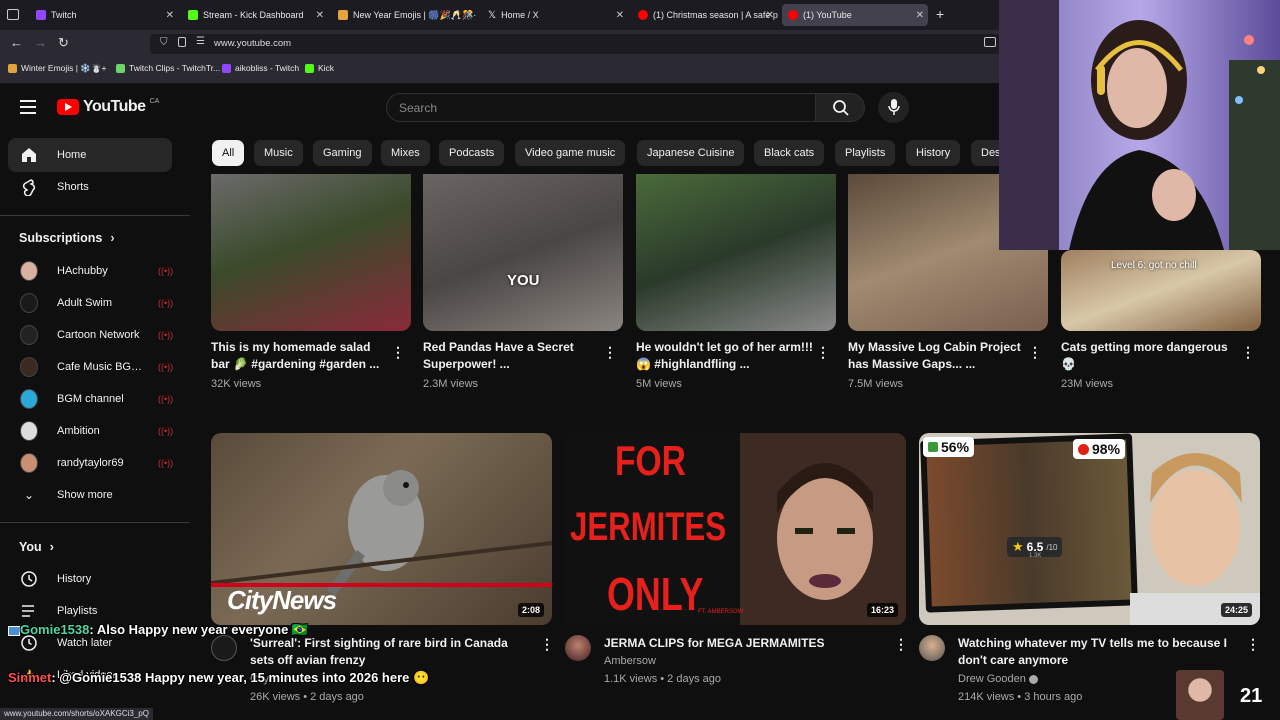  What do you see at coordinates (90, 579) in the screenshot?
I see `sidebar-item-history: History` at bounding box center [90, 579].